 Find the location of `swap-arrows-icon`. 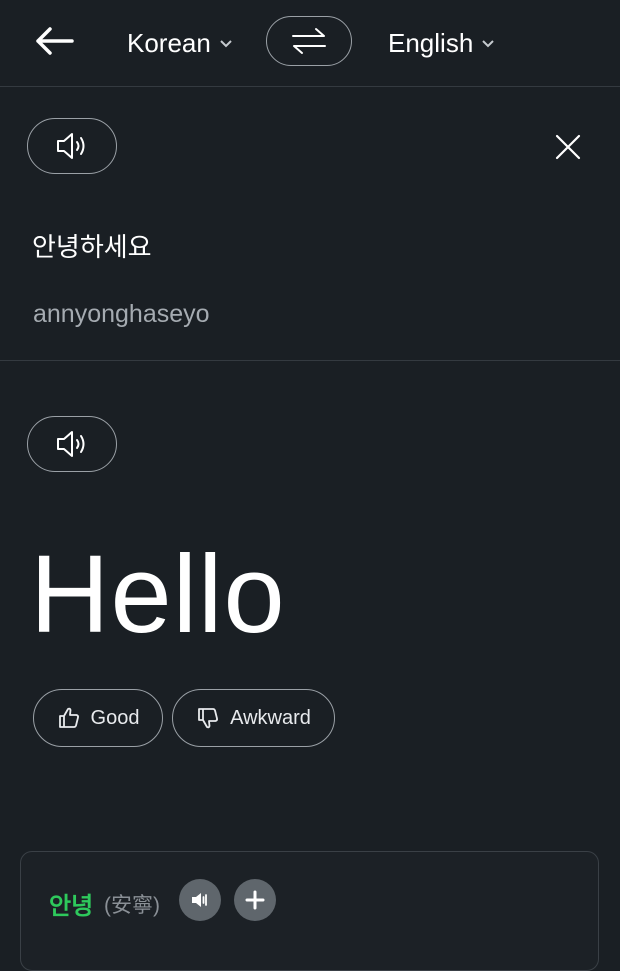

swap-arrows-icon is located at coordinates (309, 41).